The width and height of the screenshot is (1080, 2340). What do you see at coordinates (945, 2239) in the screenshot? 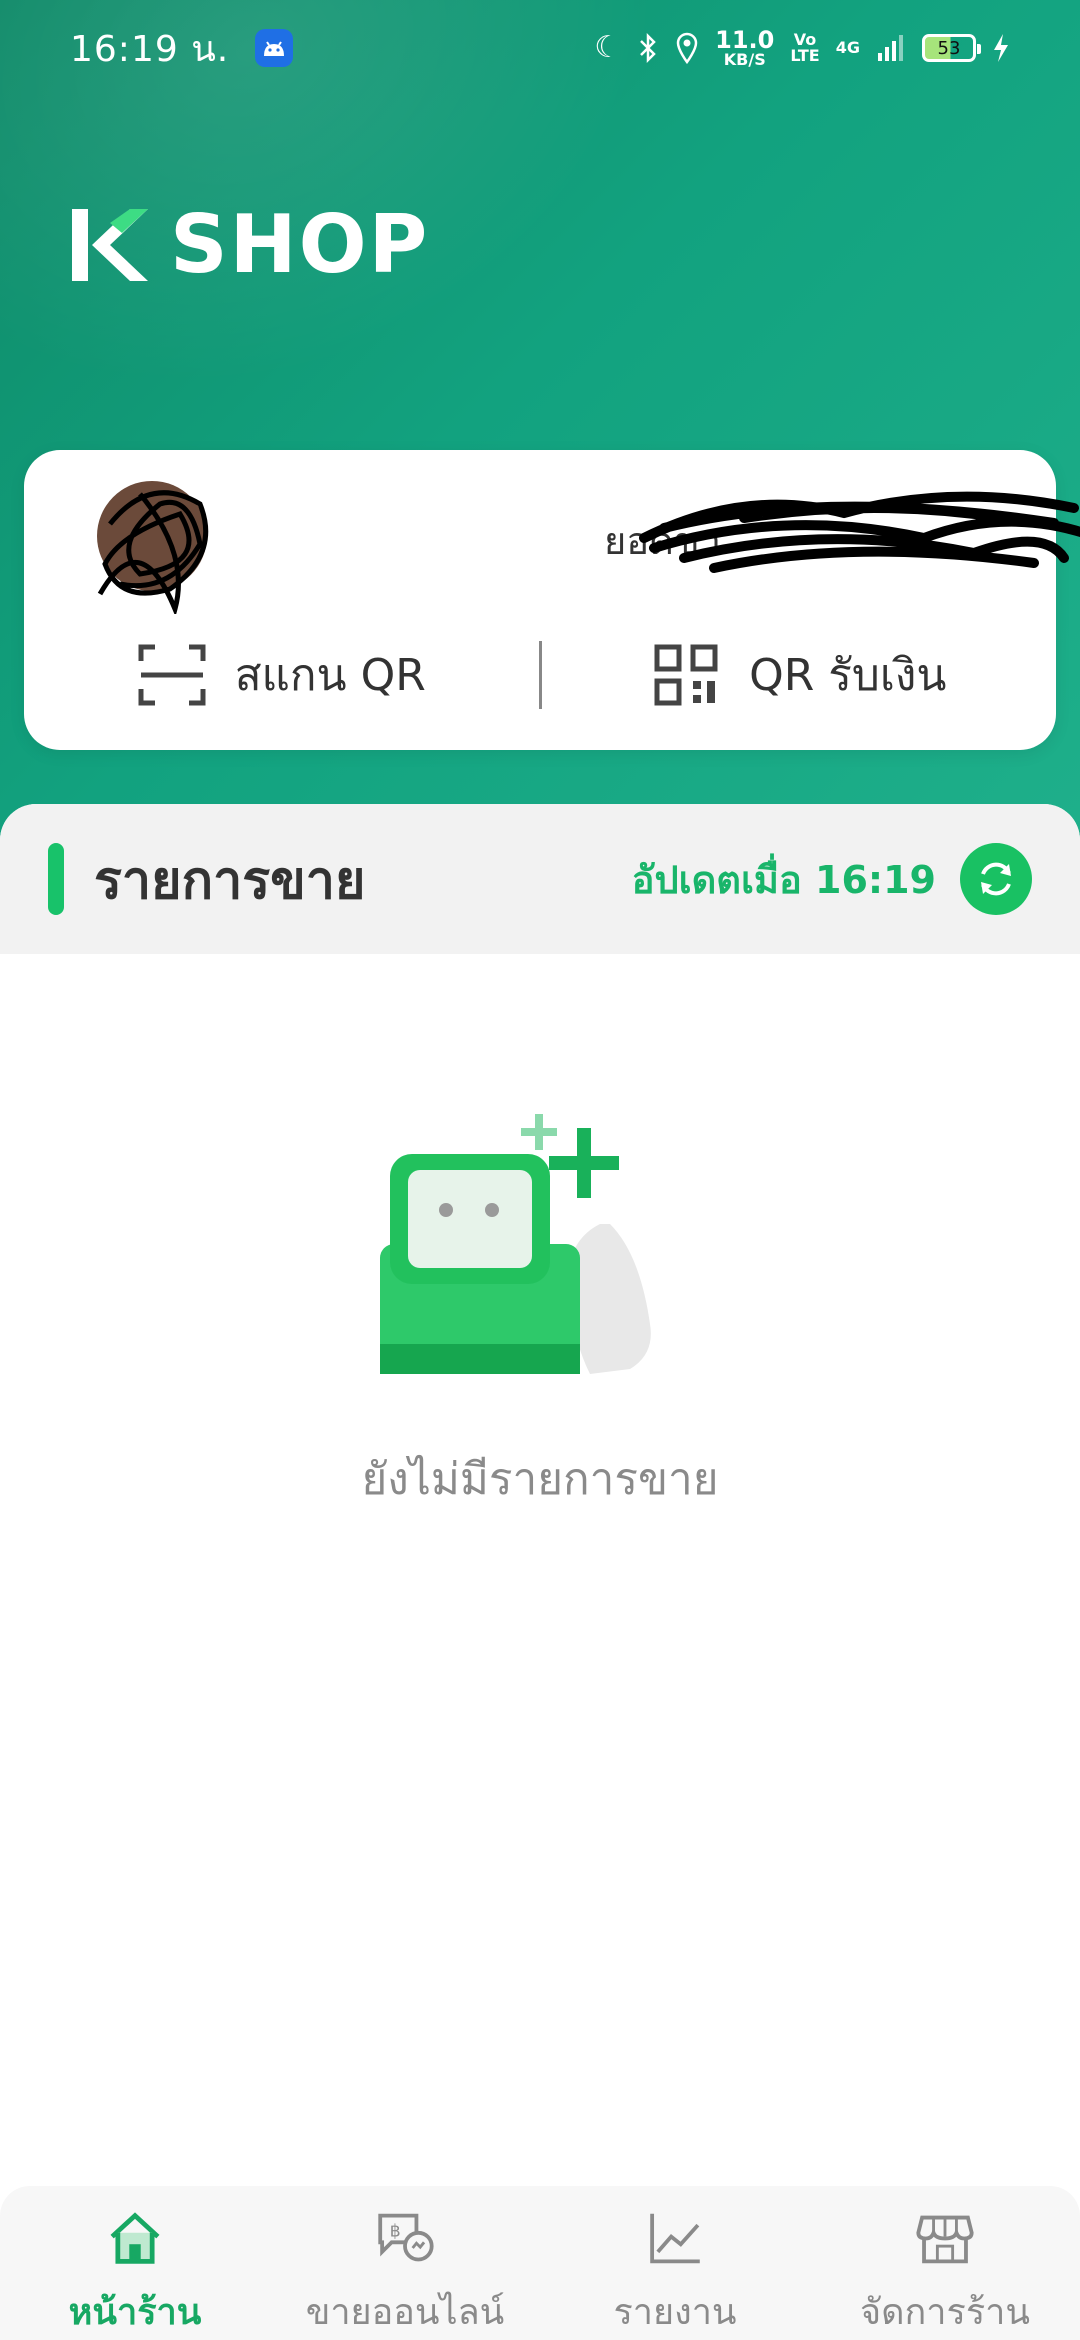
I see `store-icon` at bounding box center [945, 2239].